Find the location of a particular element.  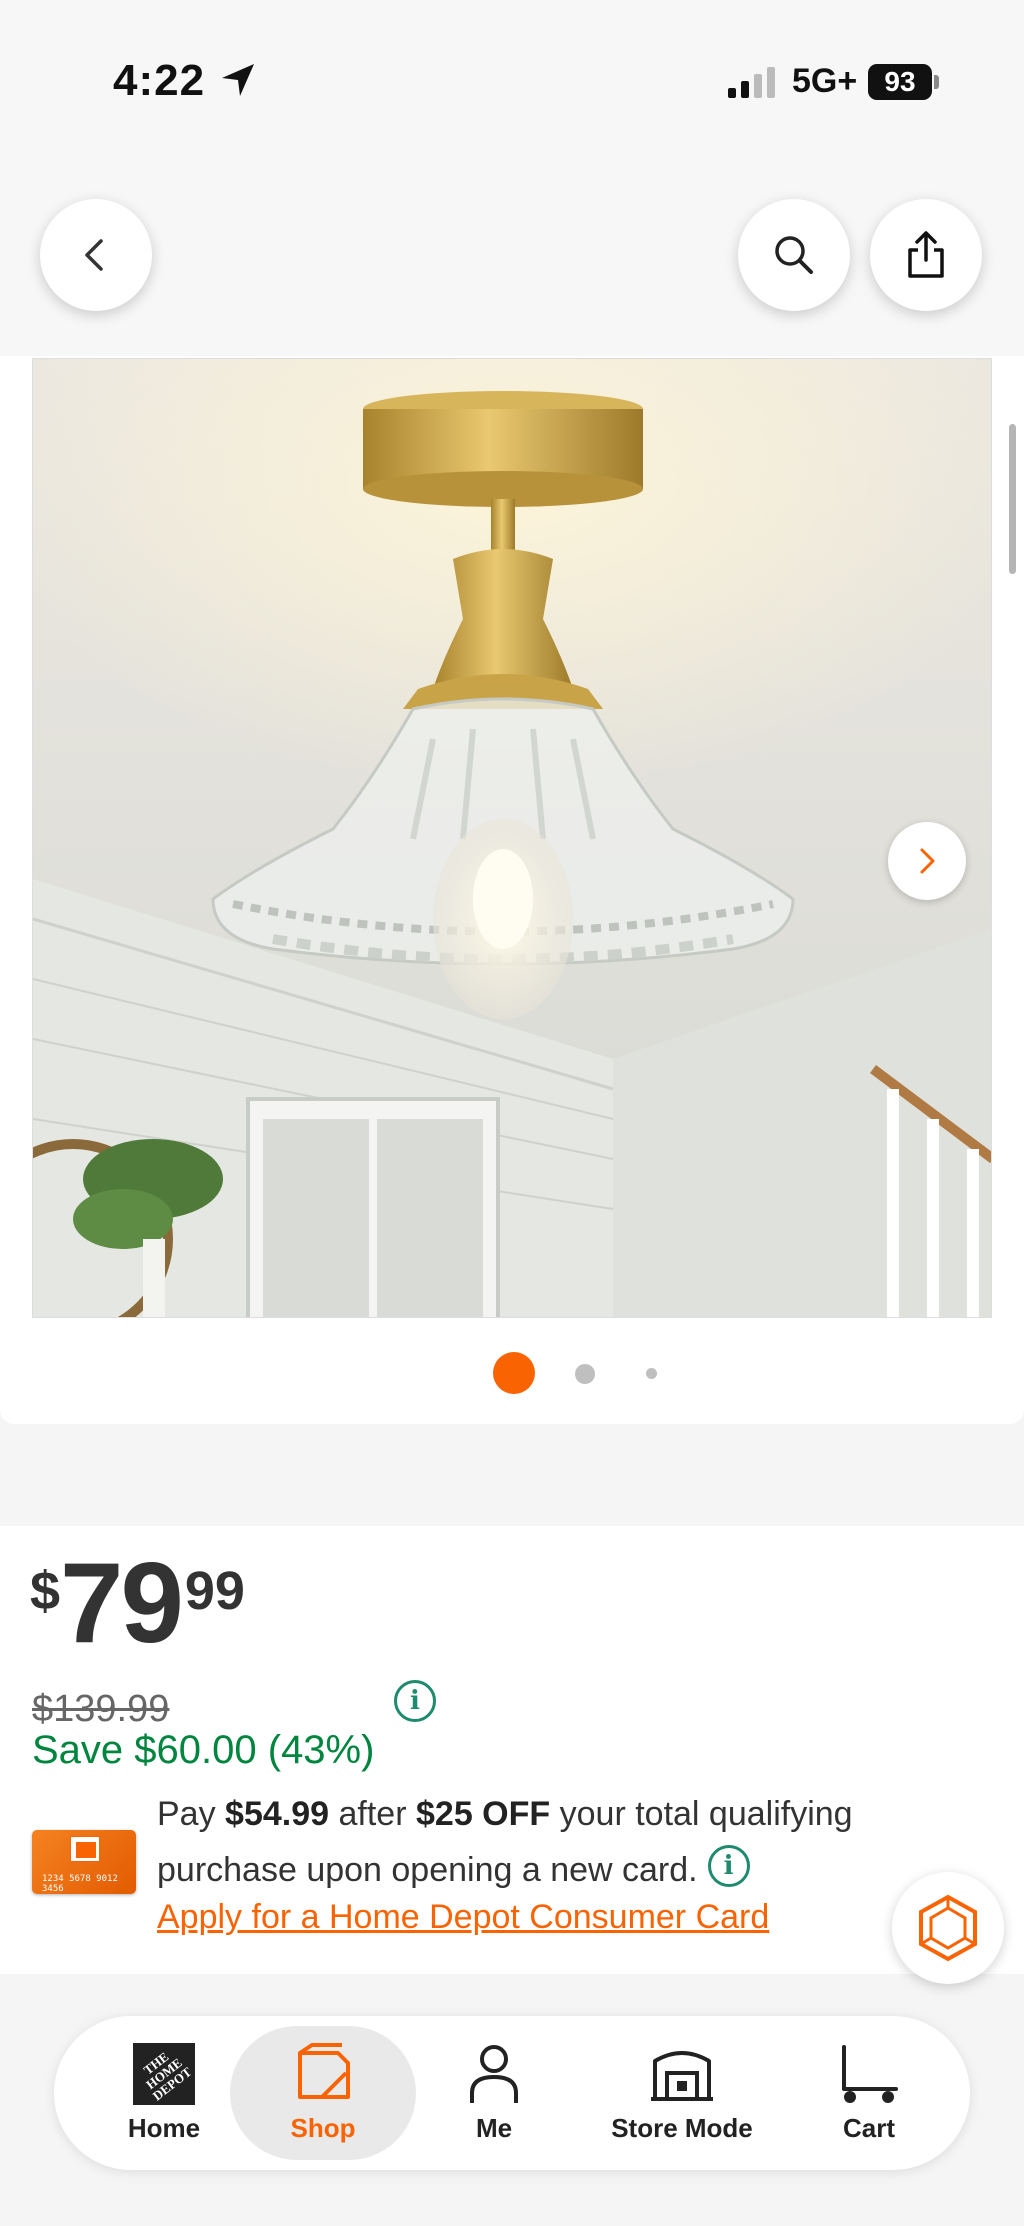

current-price: $ 79 99 is located at coordinates (137, 1603).